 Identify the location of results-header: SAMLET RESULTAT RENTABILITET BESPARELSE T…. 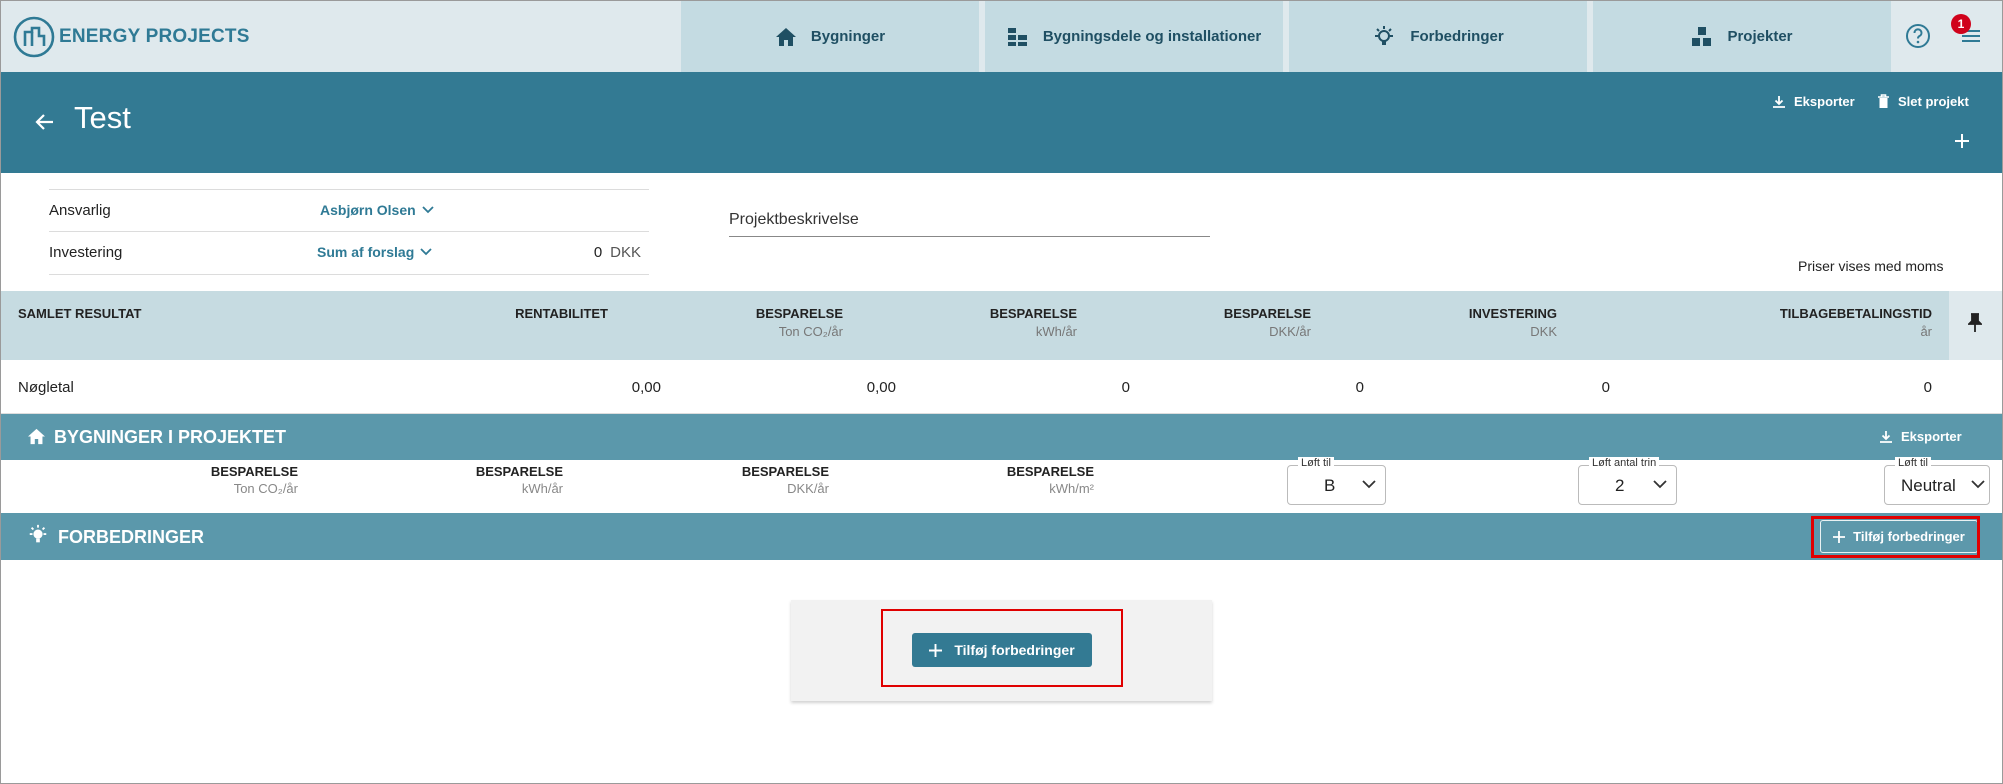
(975, 325).